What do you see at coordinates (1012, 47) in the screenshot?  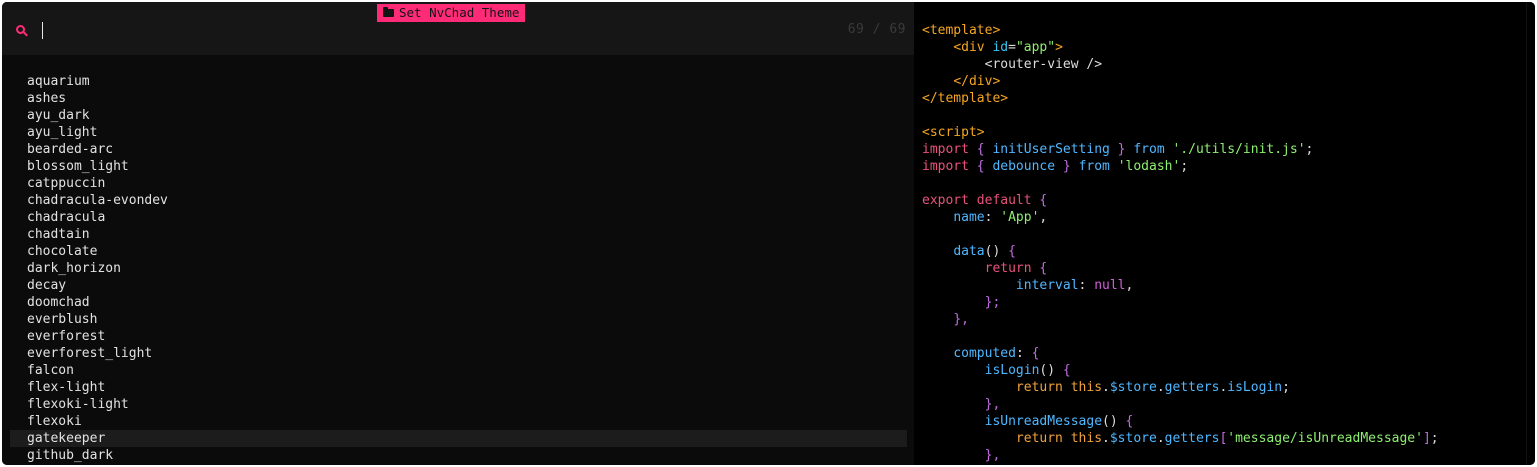 I see `code-token: =` at bounding box center [1012, 47].